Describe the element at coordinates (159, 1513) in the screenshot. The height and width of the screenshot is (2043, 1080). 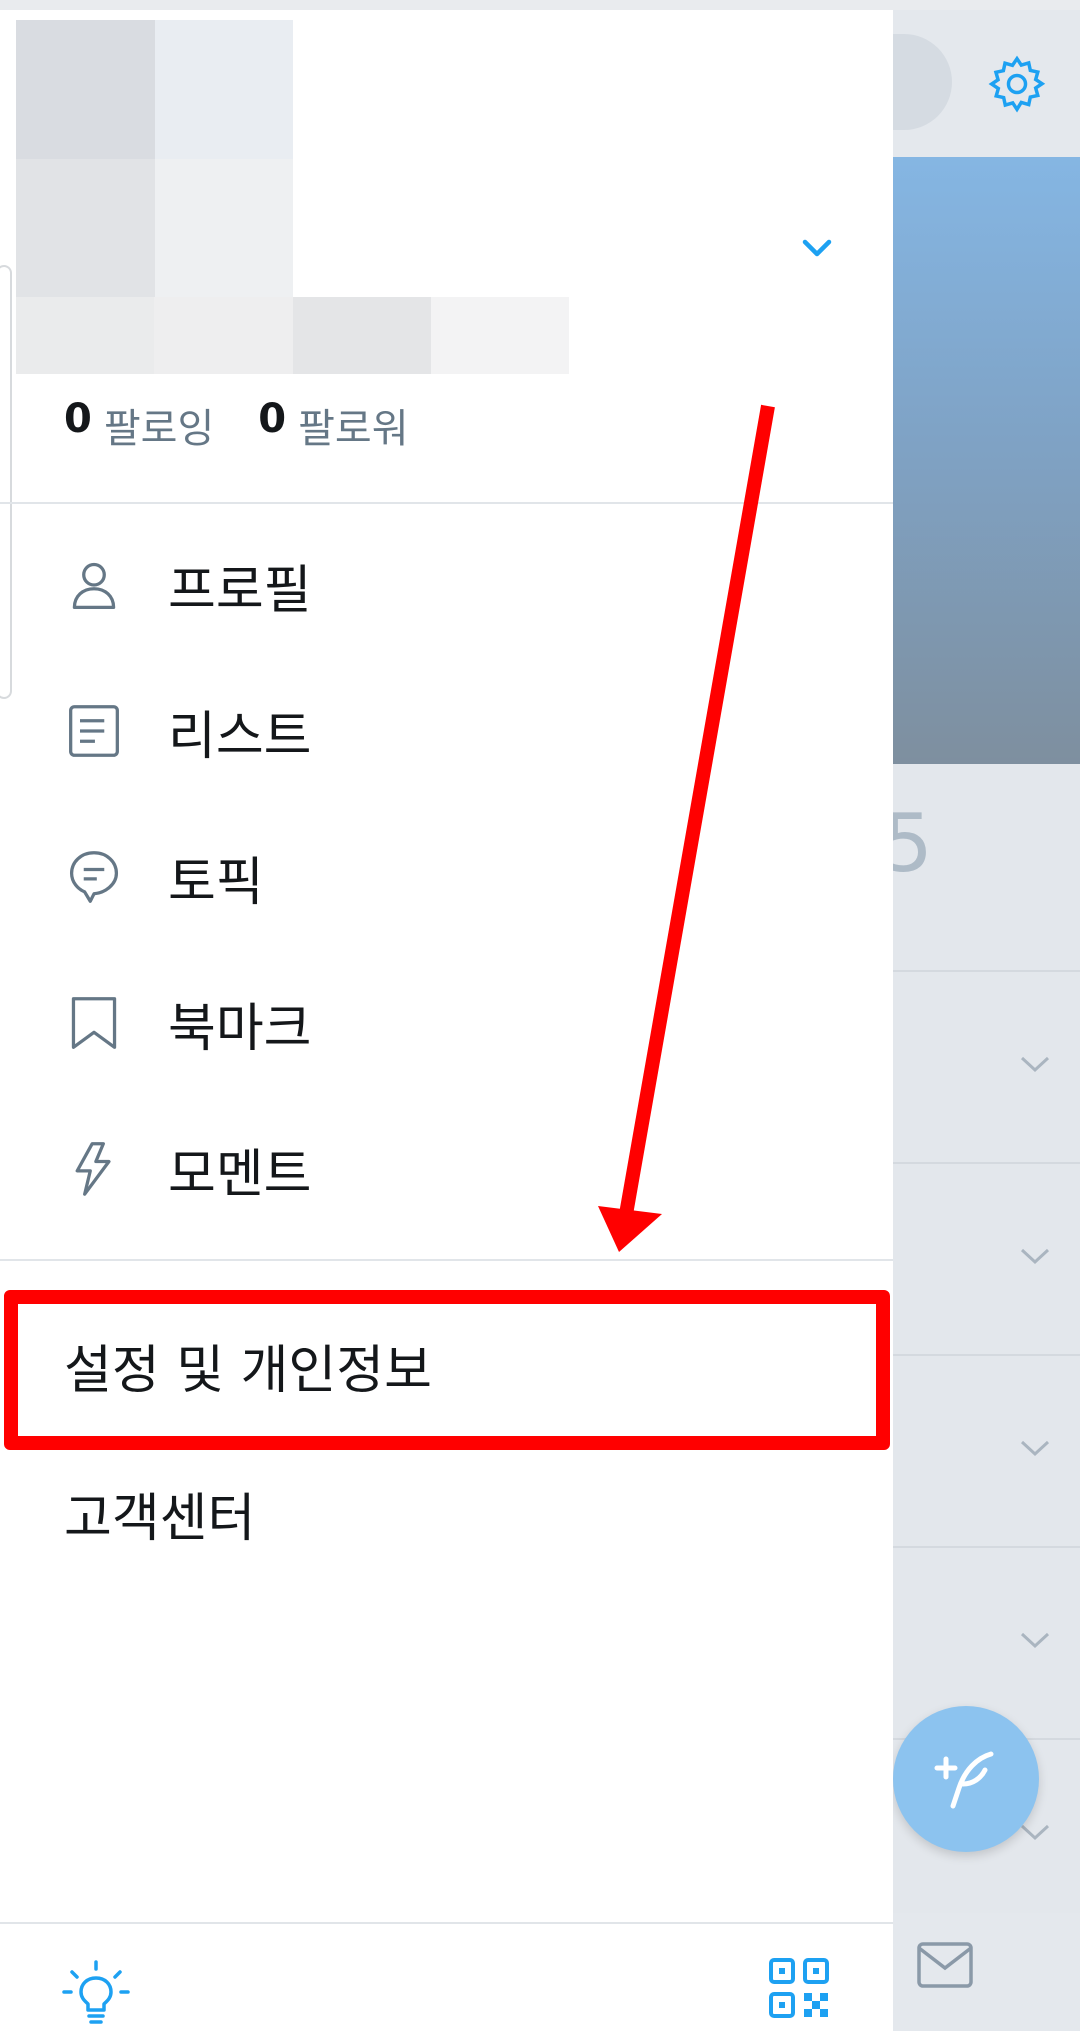
I see `menu-item-help-center: 고객센터` at that location.